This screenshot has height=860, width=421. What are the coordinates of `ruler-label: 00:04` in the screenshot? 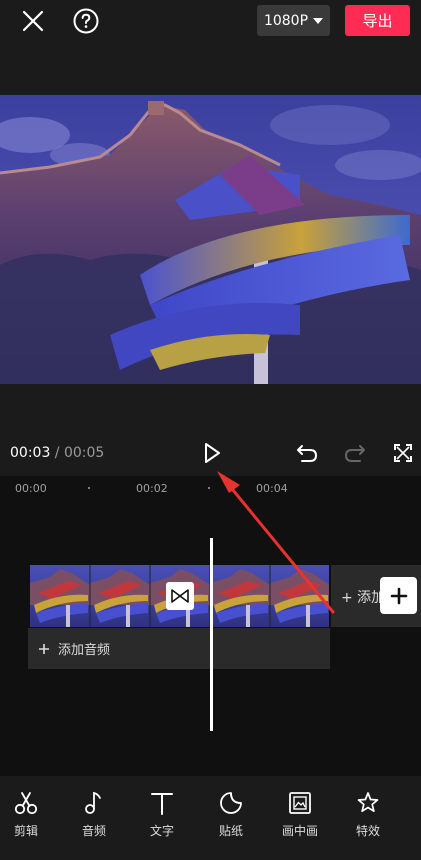 It's located at (272, 488).